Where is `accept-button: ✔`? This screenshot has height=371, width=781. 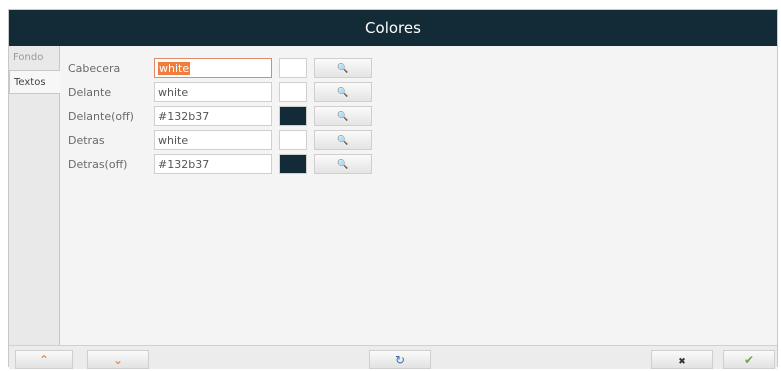
accept-button: ✔ is located at coordinates (749, 359).